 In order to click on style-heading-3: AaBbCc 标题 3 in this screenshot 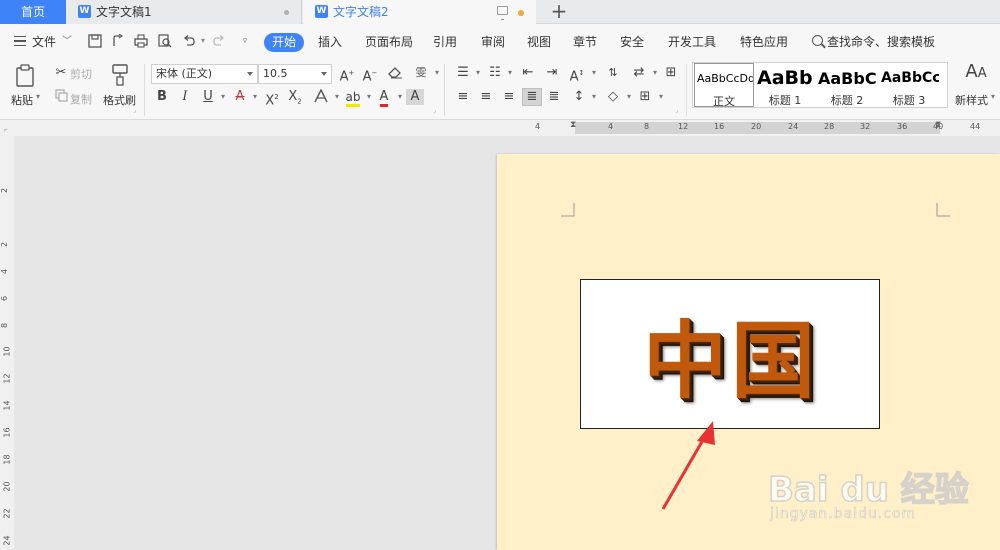, I will do `click(909, 85)`.